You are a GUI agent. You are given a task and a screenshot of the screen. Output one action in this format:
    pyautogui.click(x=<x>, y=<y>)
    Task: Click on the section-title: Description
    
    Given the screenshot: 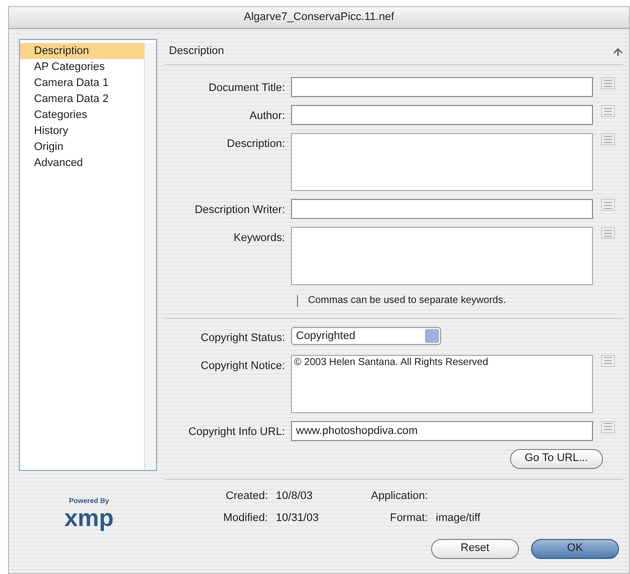 What is the action you would take?
    pyautogui.click(x=196, y=52)
    